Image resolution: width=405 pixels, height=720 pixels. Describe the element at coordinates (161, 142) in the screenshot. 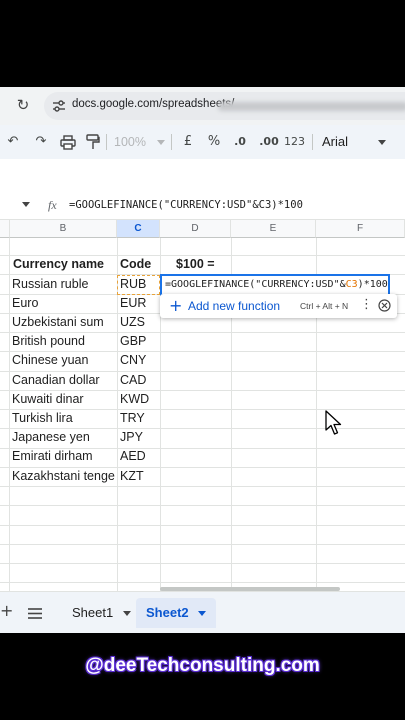

I see `zoom-caret-icon` at that location.